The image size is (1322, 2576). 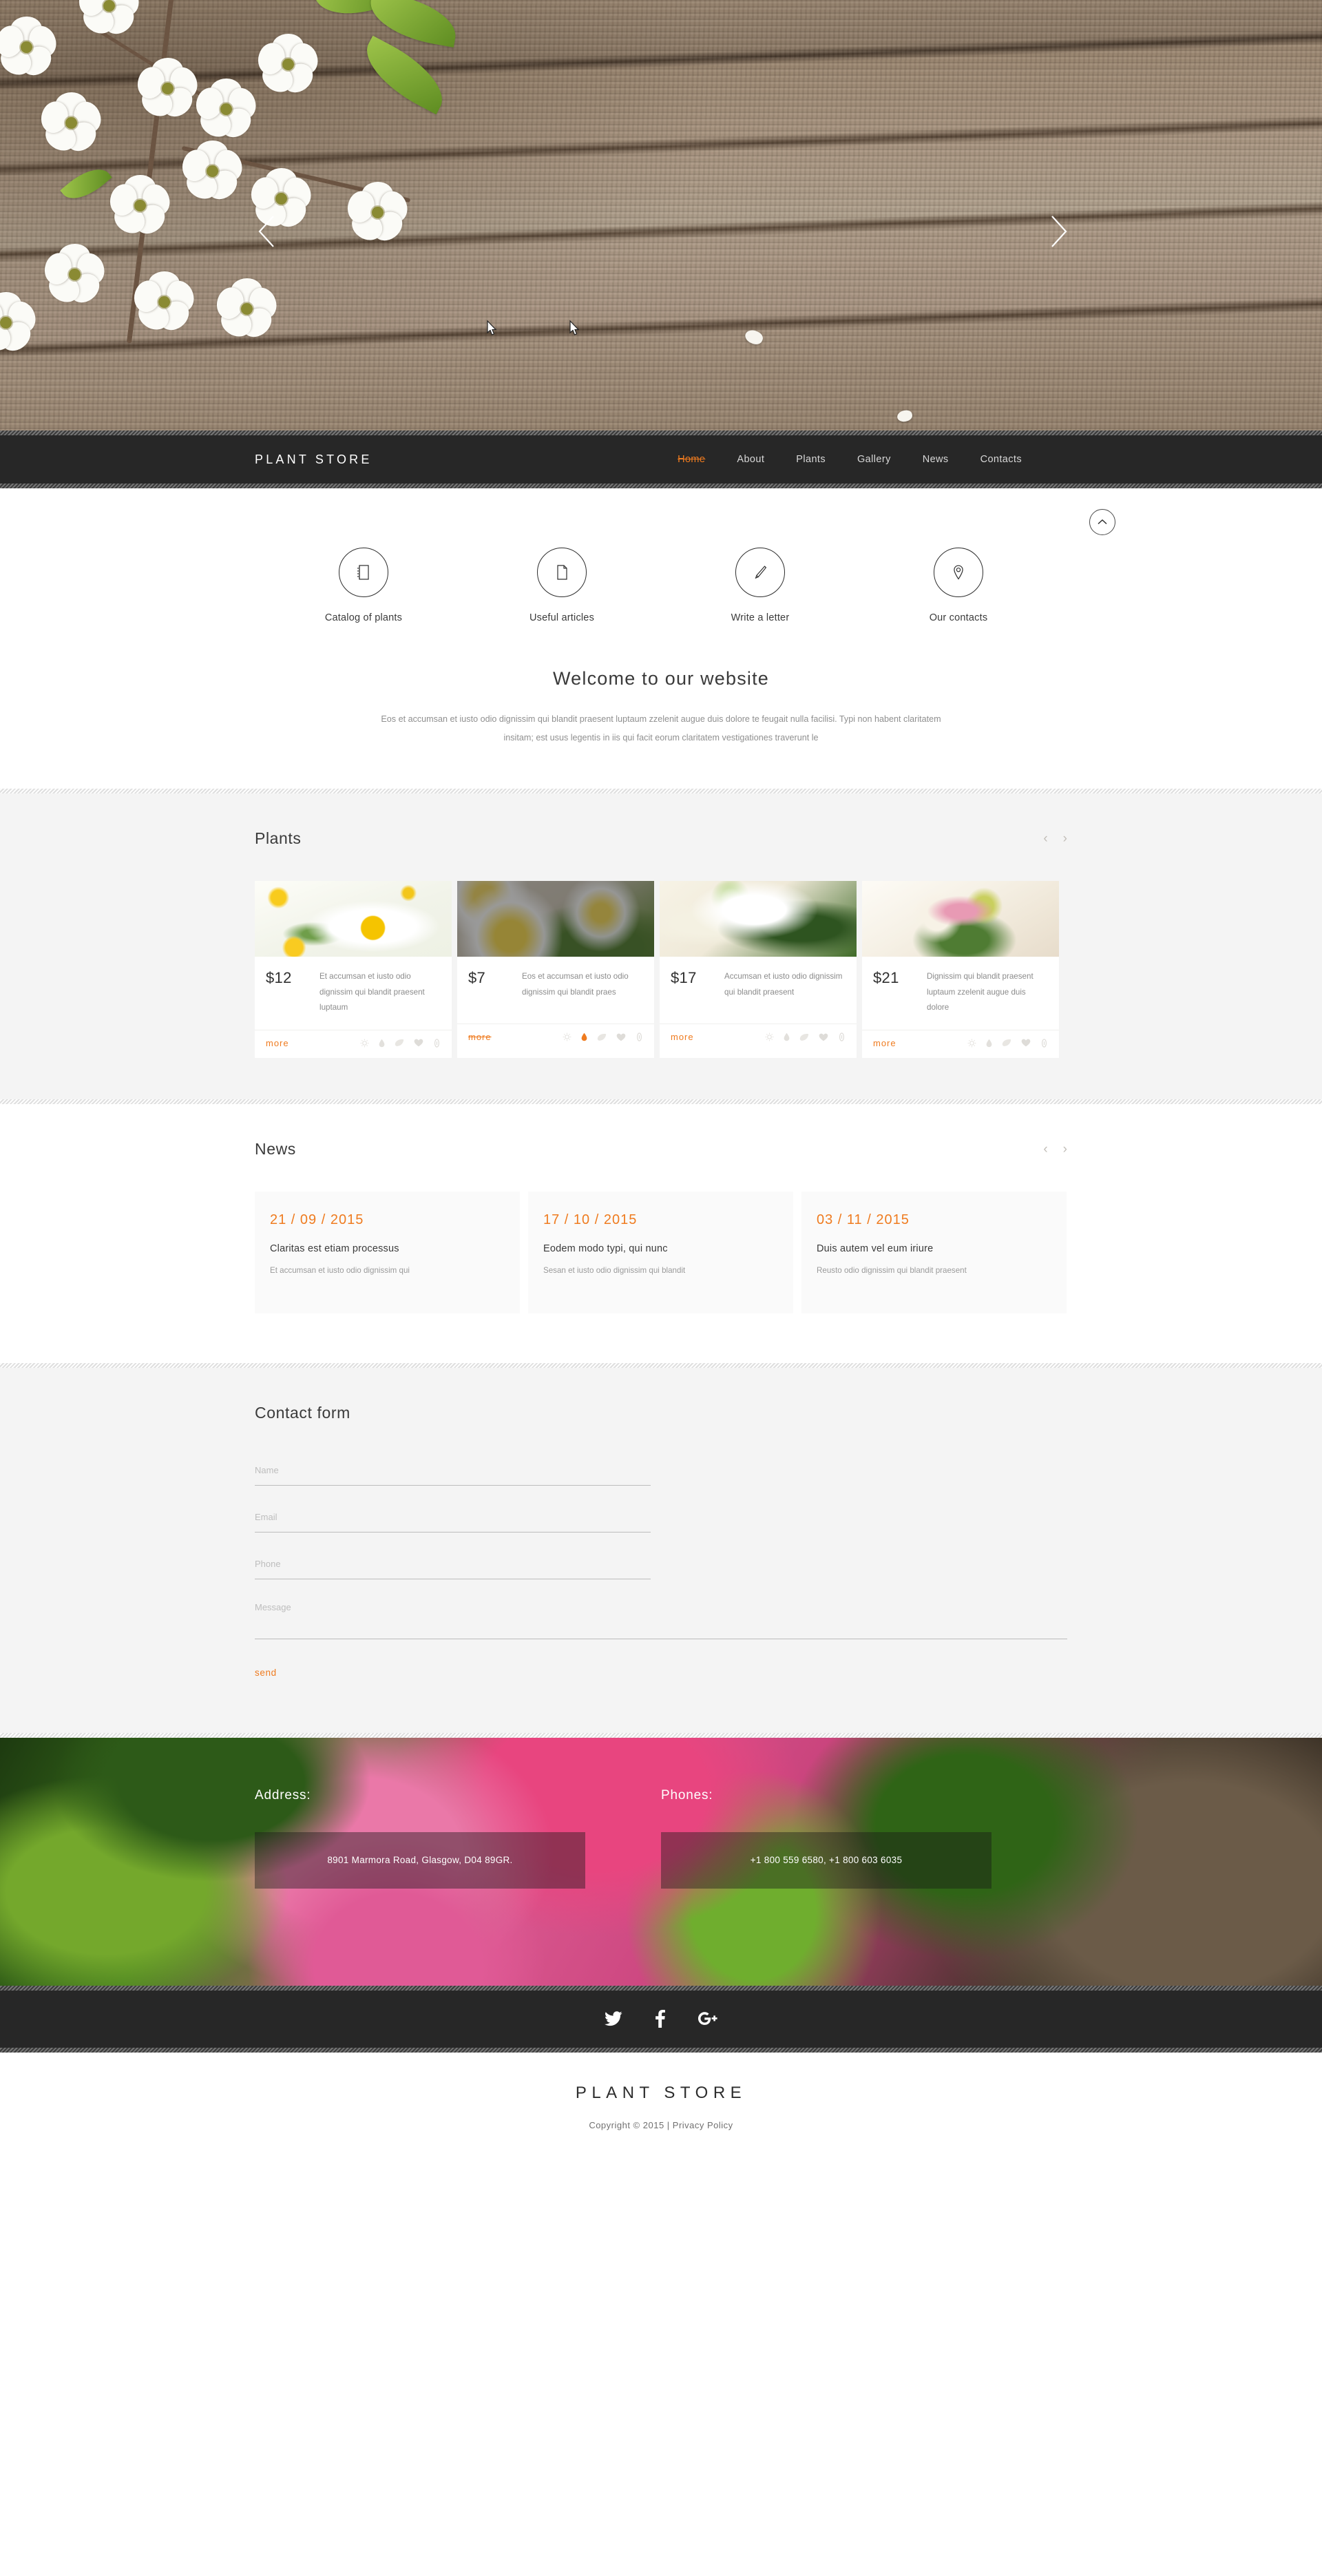 I want to click on send-button: send, so click(x=266, y=1673).